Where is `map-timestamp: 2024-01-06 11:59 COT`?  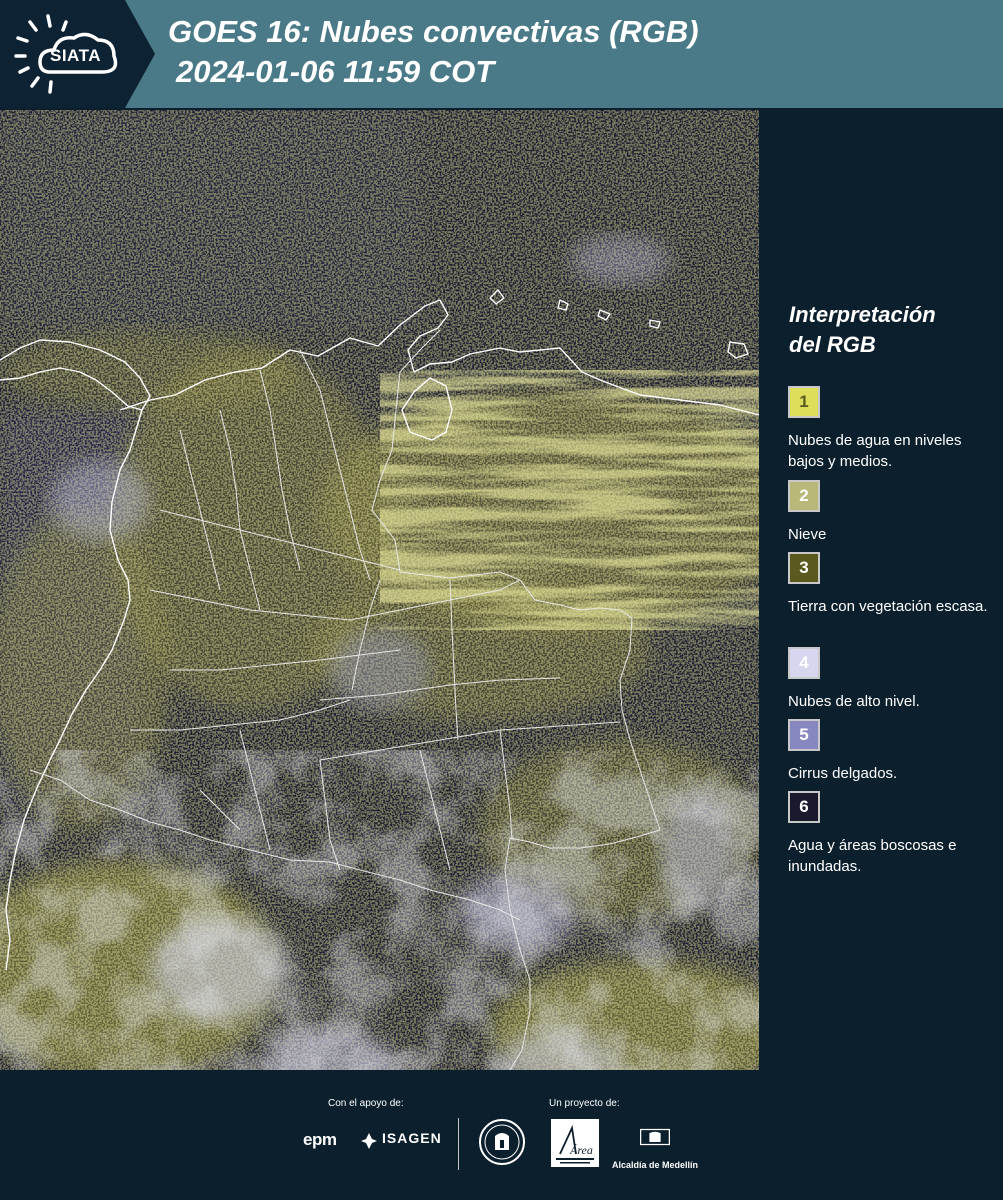
map-timestamp: 2024-01-06 11:59 COT is located at coordinates (335, 71).